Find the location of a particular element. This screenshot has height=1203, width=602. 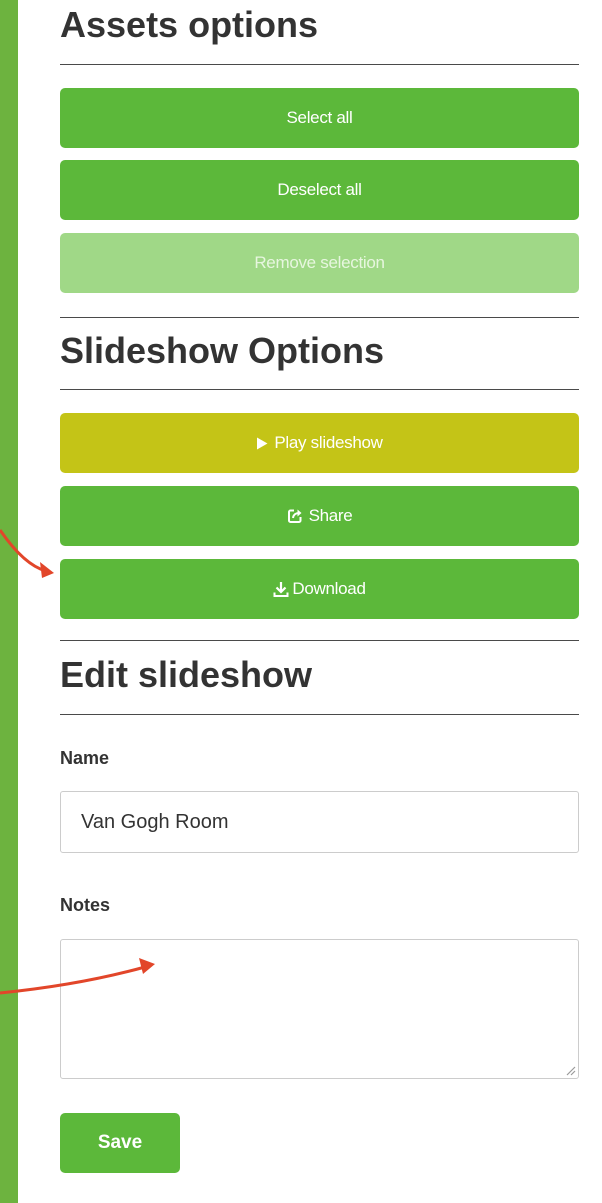

edit-slideshow-top-divider is located at coordinates (319, 640).